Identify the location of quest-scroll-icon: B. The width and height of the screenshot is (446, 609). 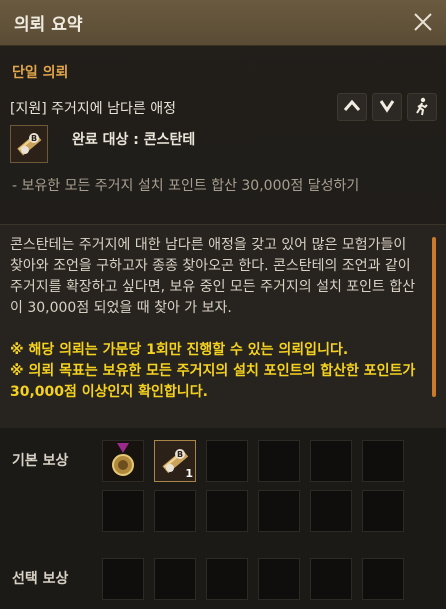
(29, 144).